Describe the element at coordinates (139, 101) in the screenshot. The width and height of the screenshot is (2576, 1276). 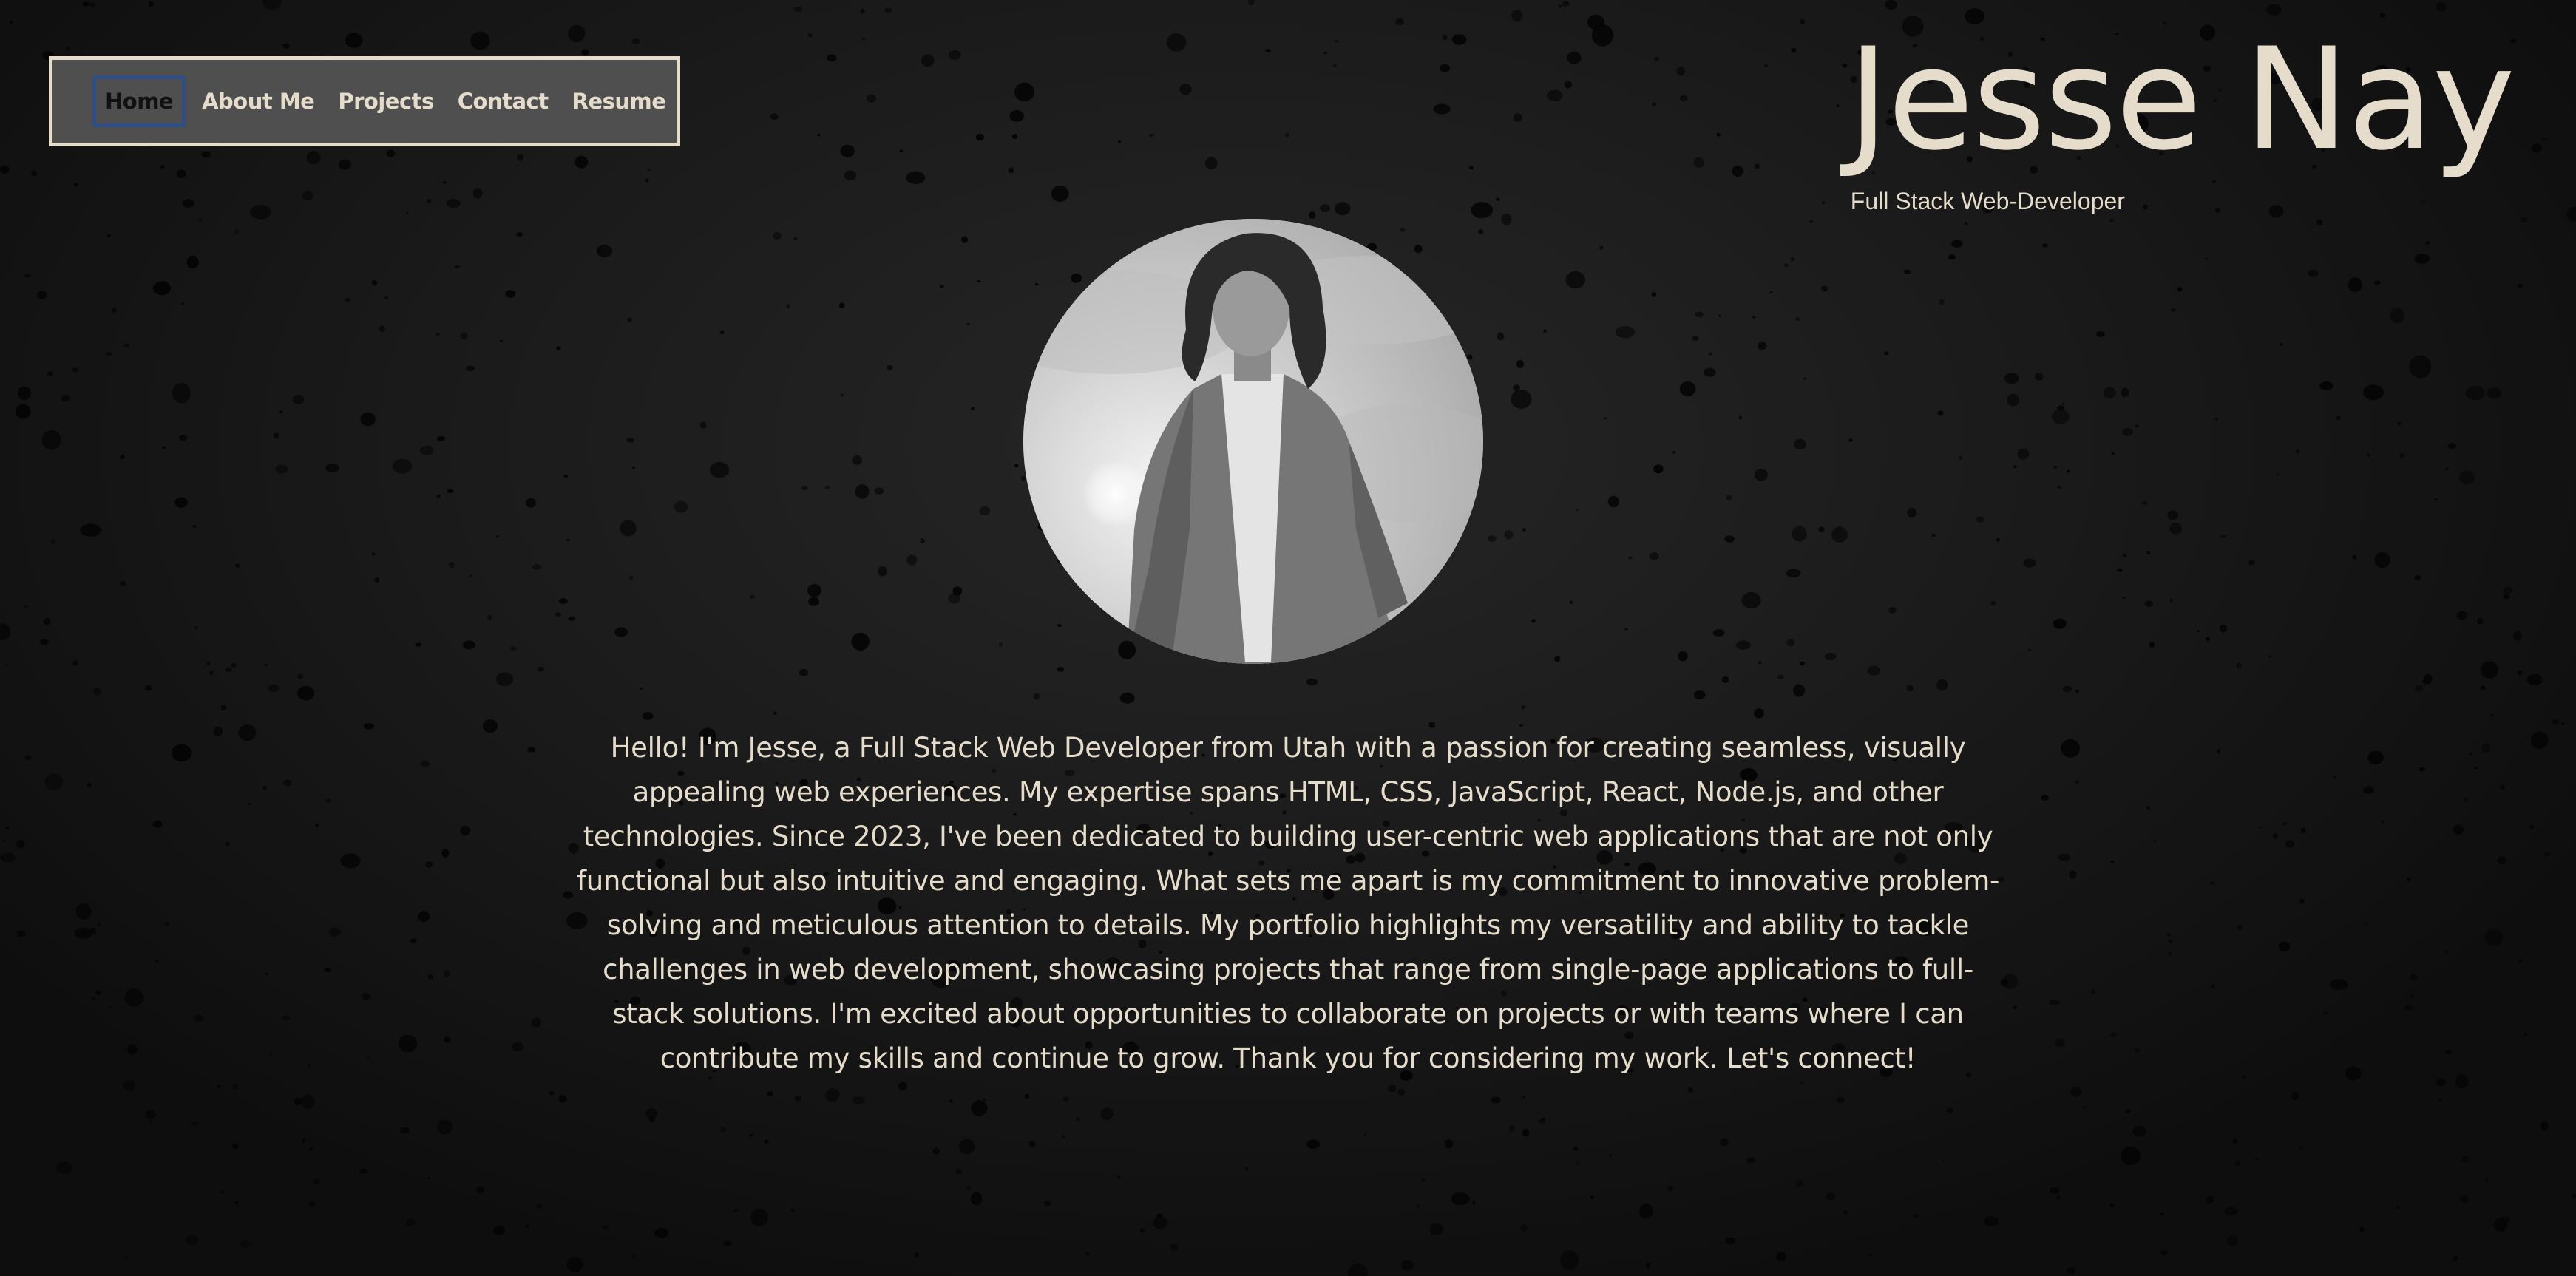
I see `nav-home-link: Home` at that location.